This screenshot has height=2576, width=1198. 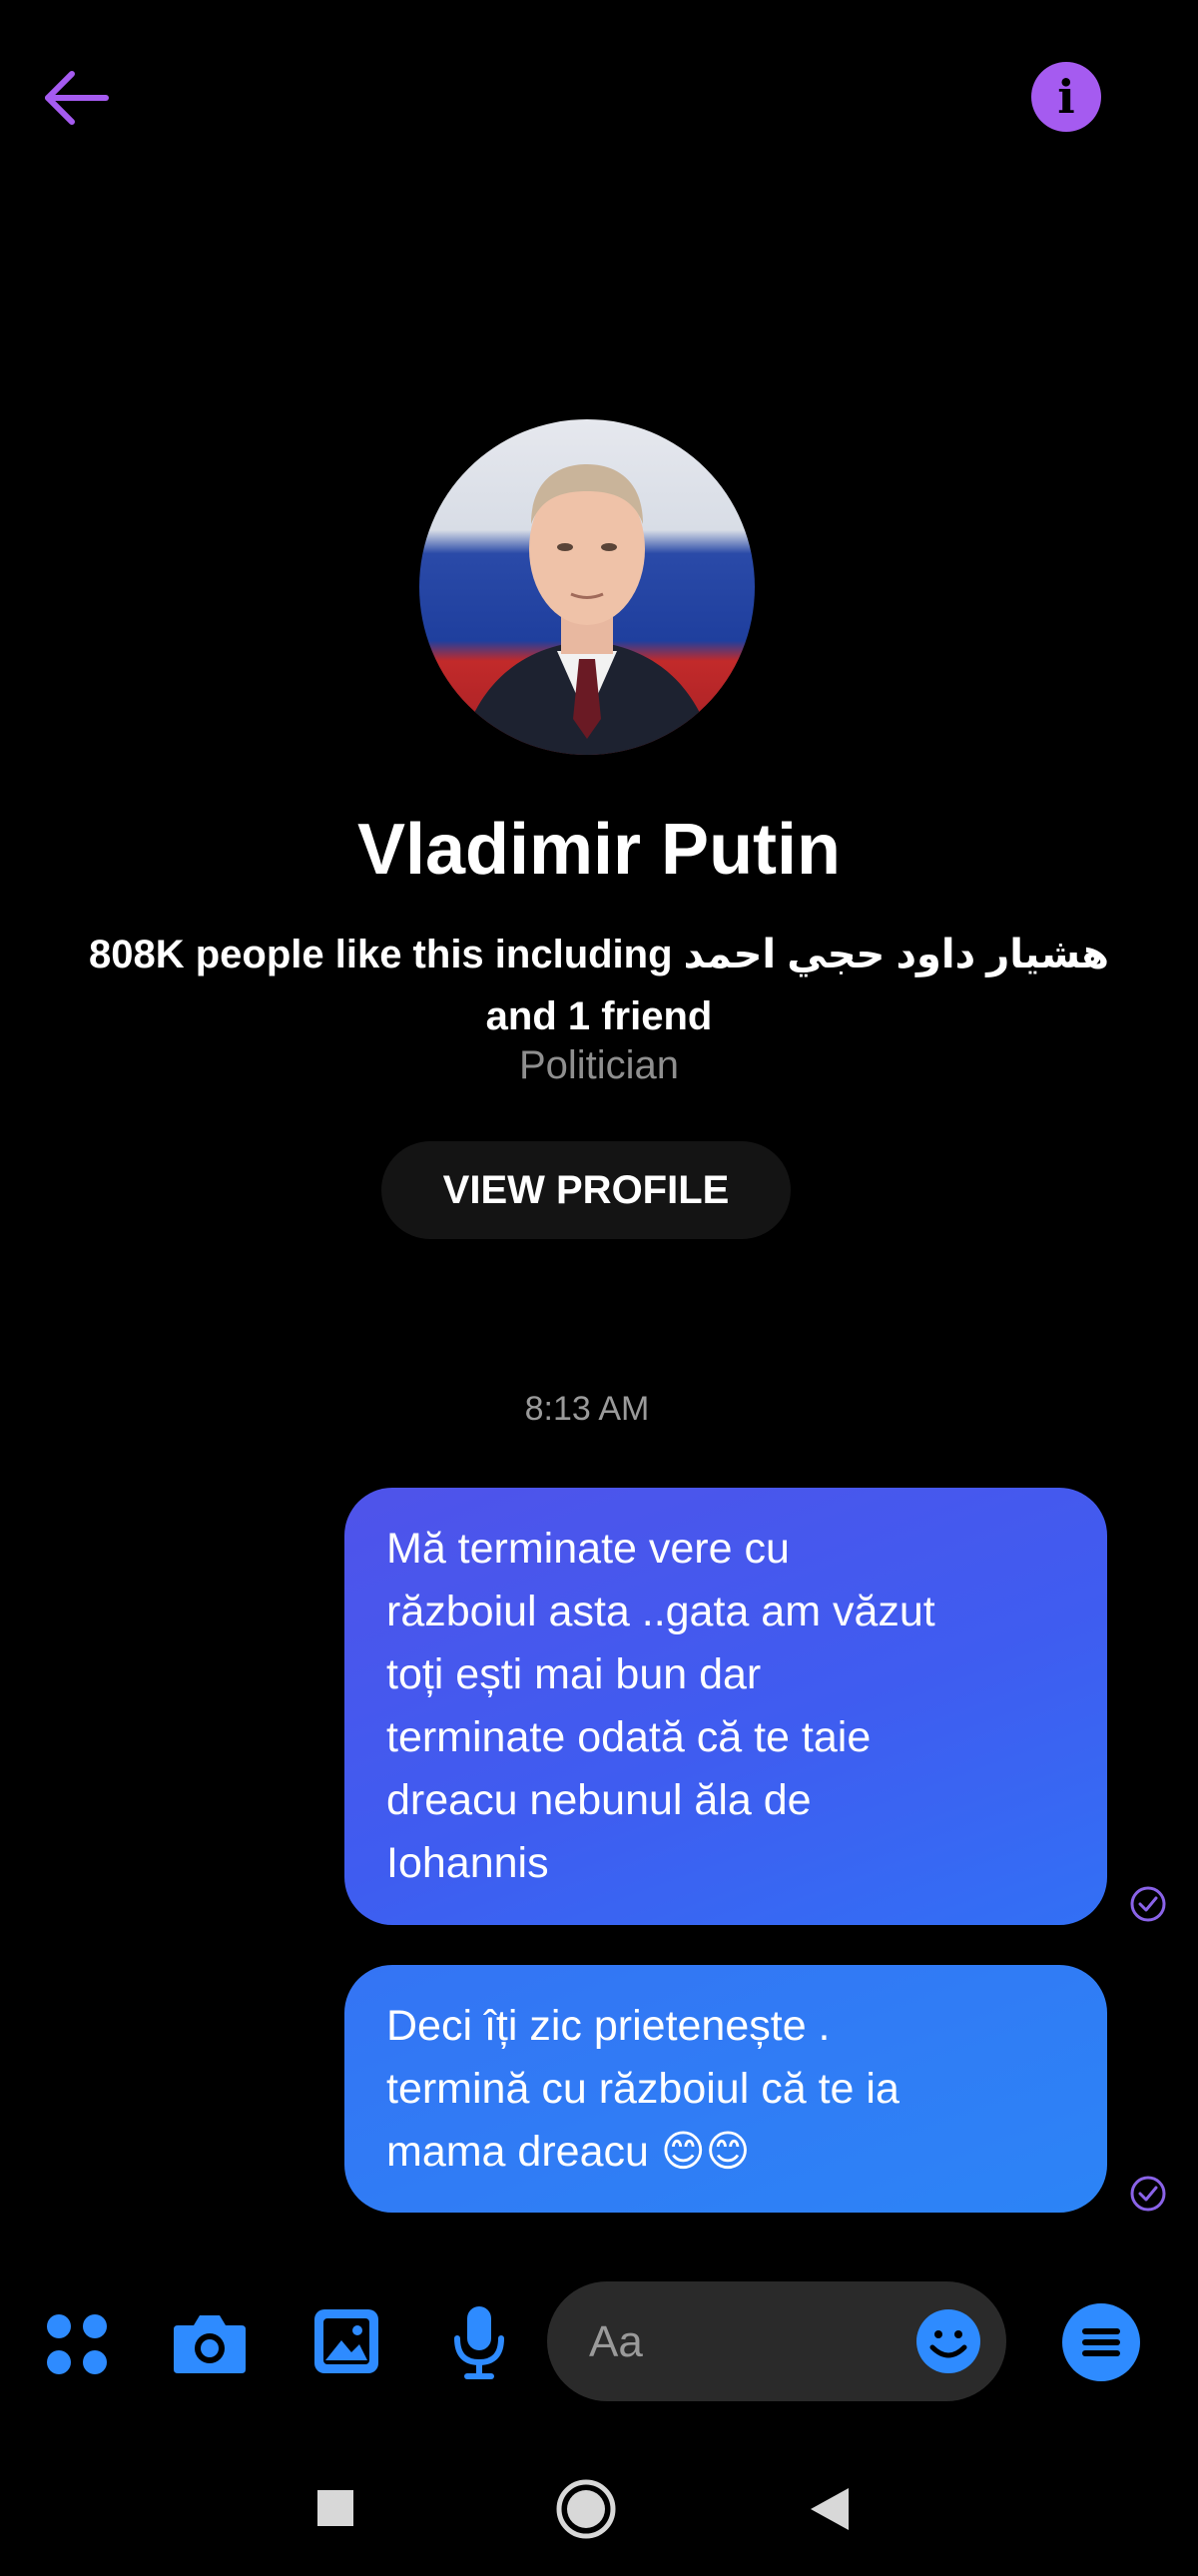 I want to click on message-line: toți ești mai bun dar, so click(x=574, y=1674).